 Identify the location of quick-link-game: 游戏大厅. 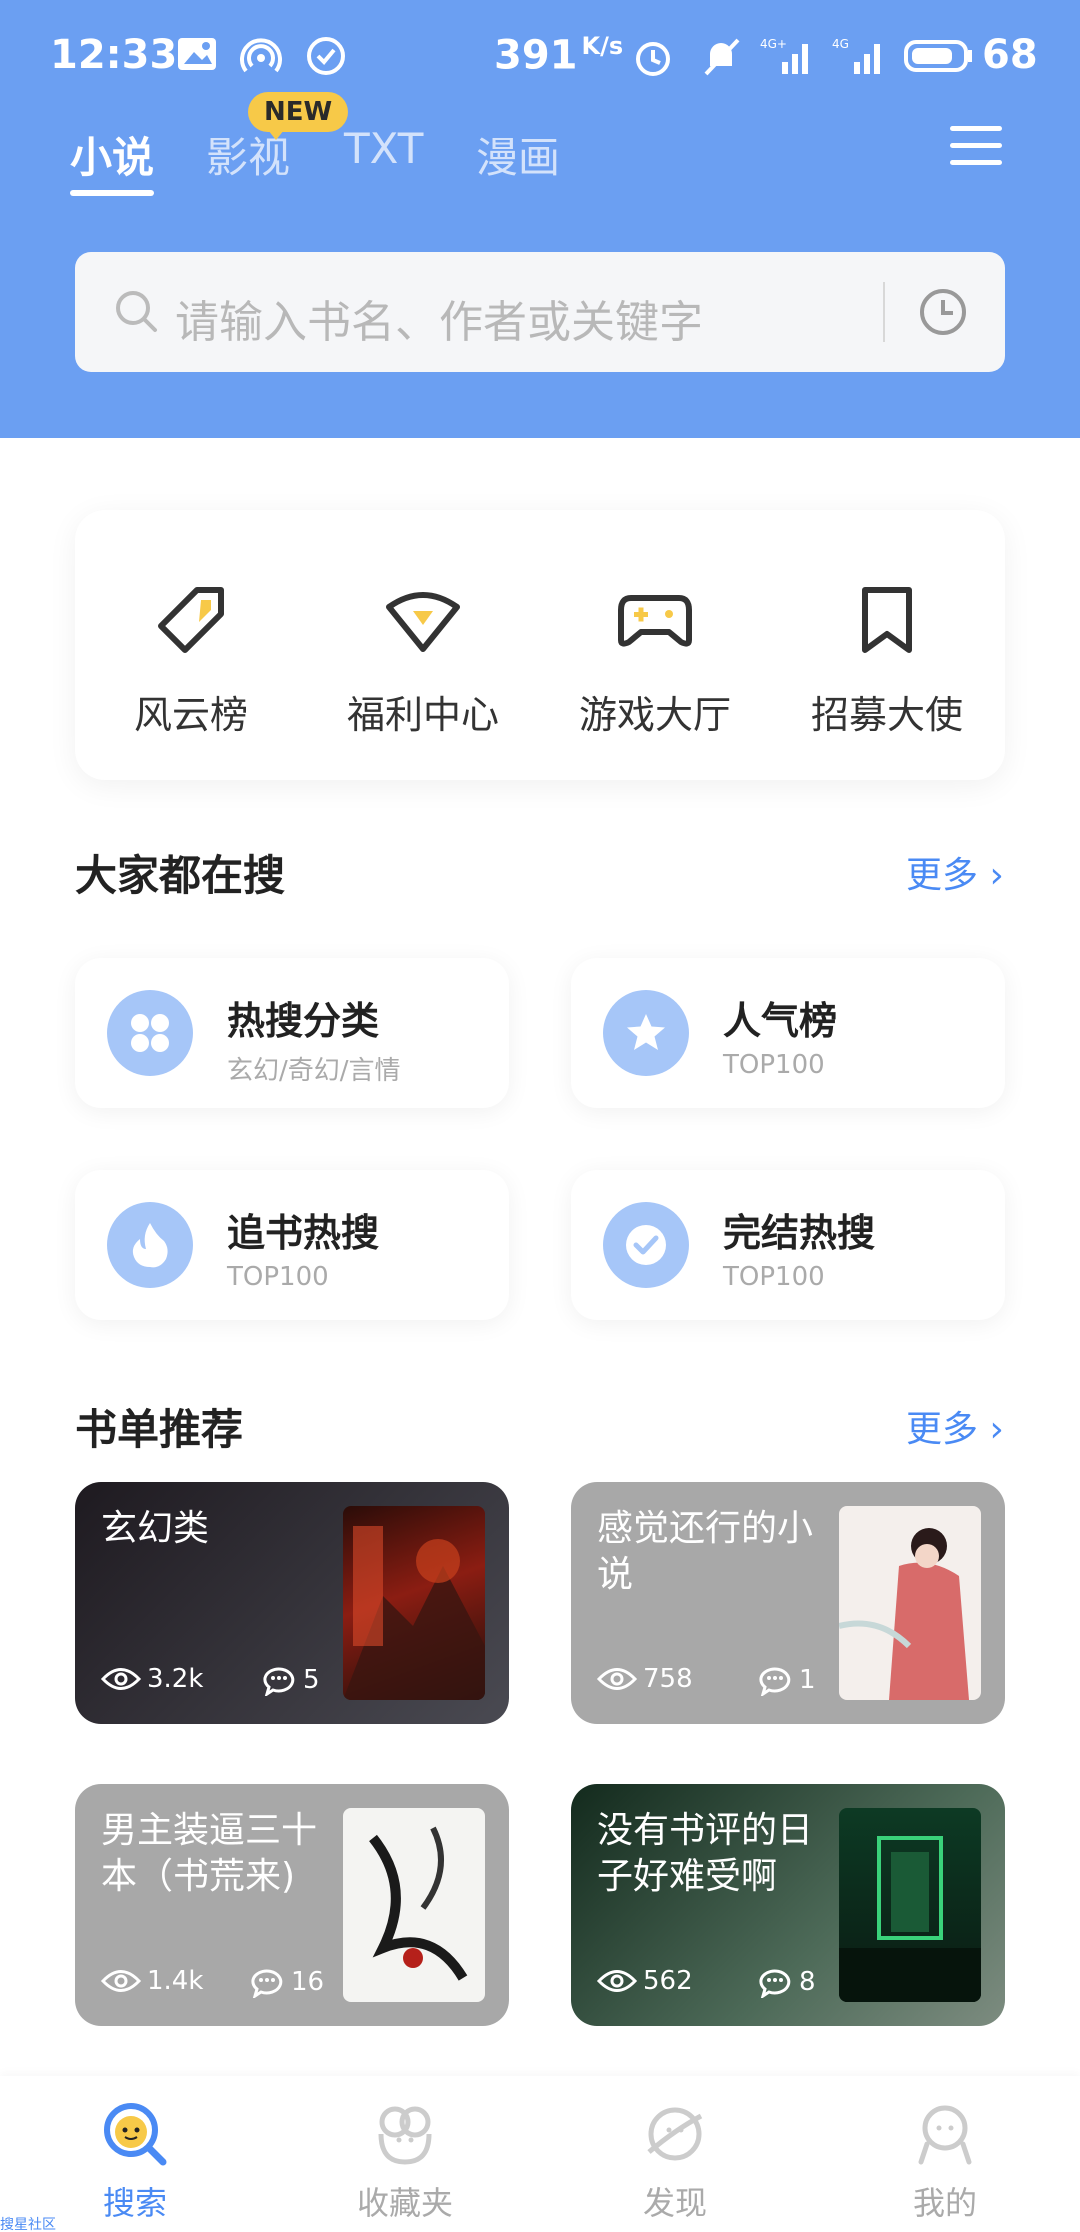
(655, 659).